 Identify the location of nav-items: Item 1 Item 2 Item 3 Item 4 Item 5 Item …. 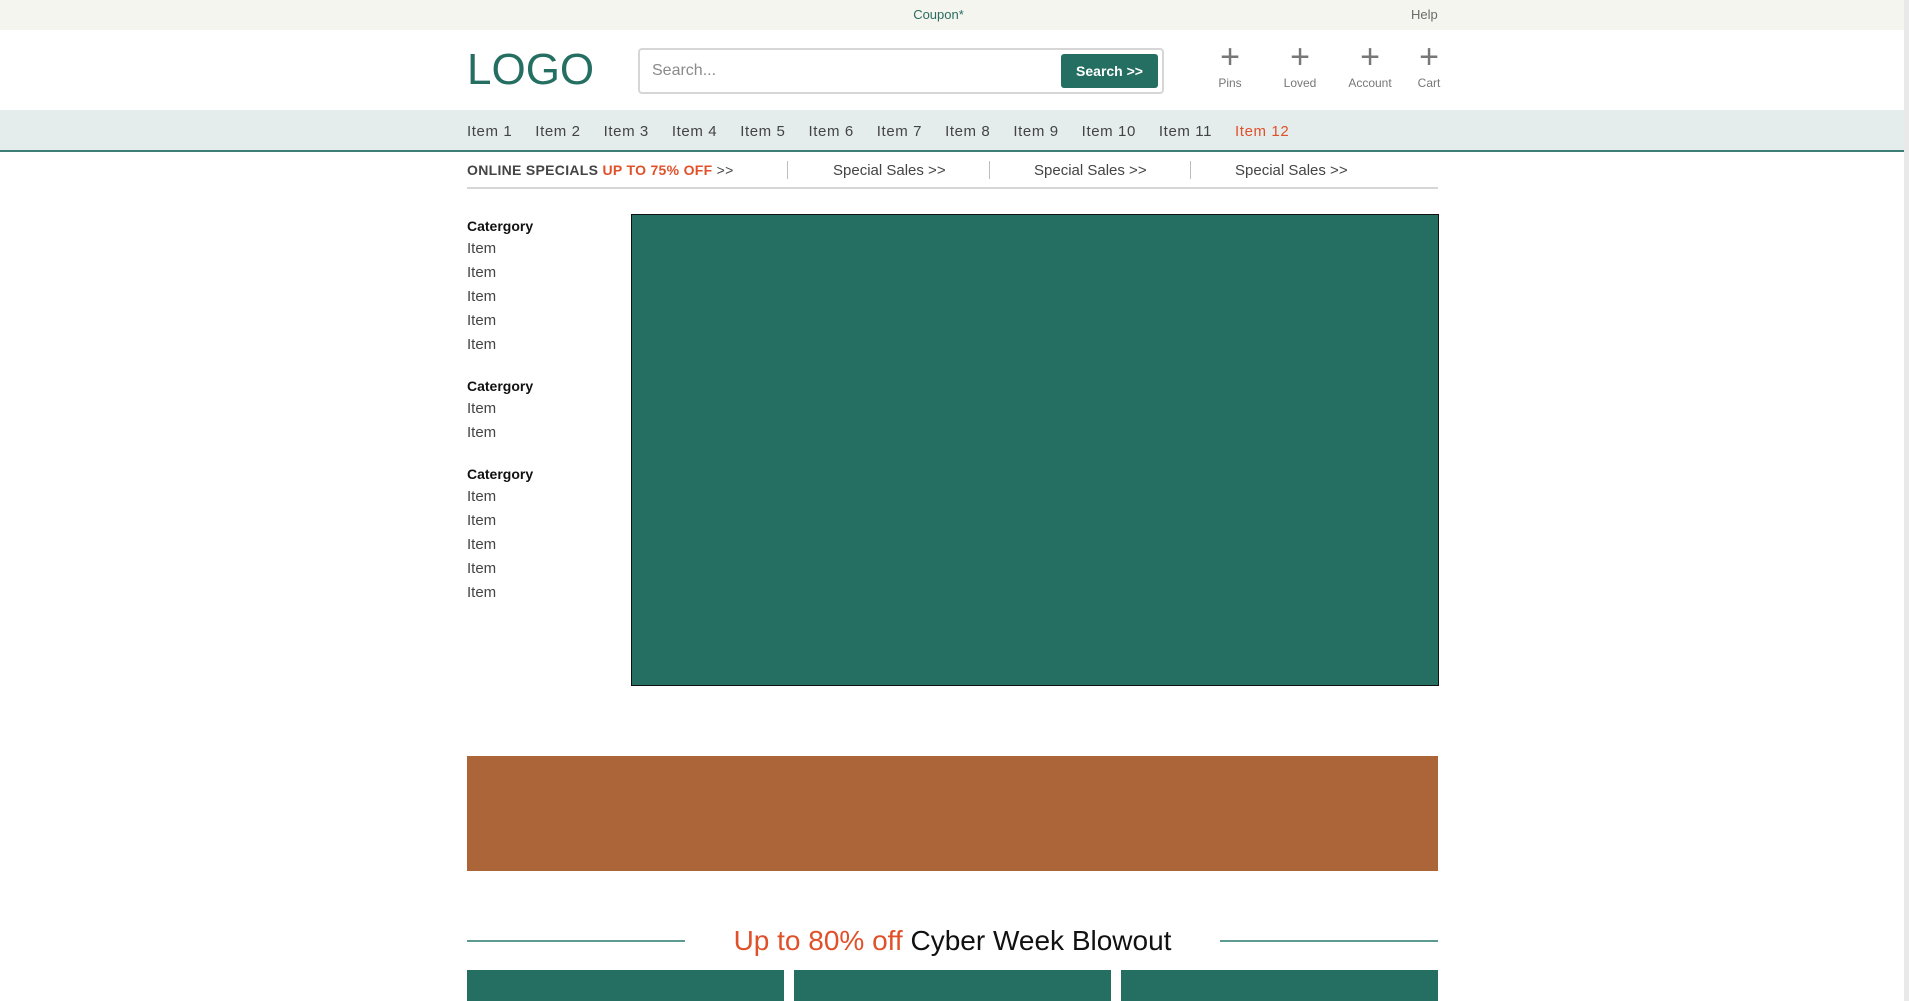
(889, 131).